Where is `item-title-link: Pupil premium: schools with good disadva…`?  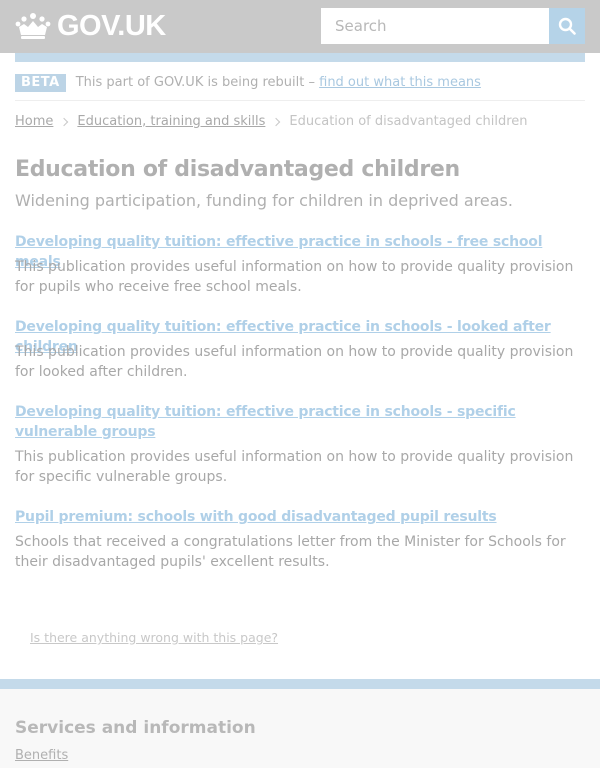
item-title-link: Pupil premium: schools with good disadva… is located at coordinates (300, 517).